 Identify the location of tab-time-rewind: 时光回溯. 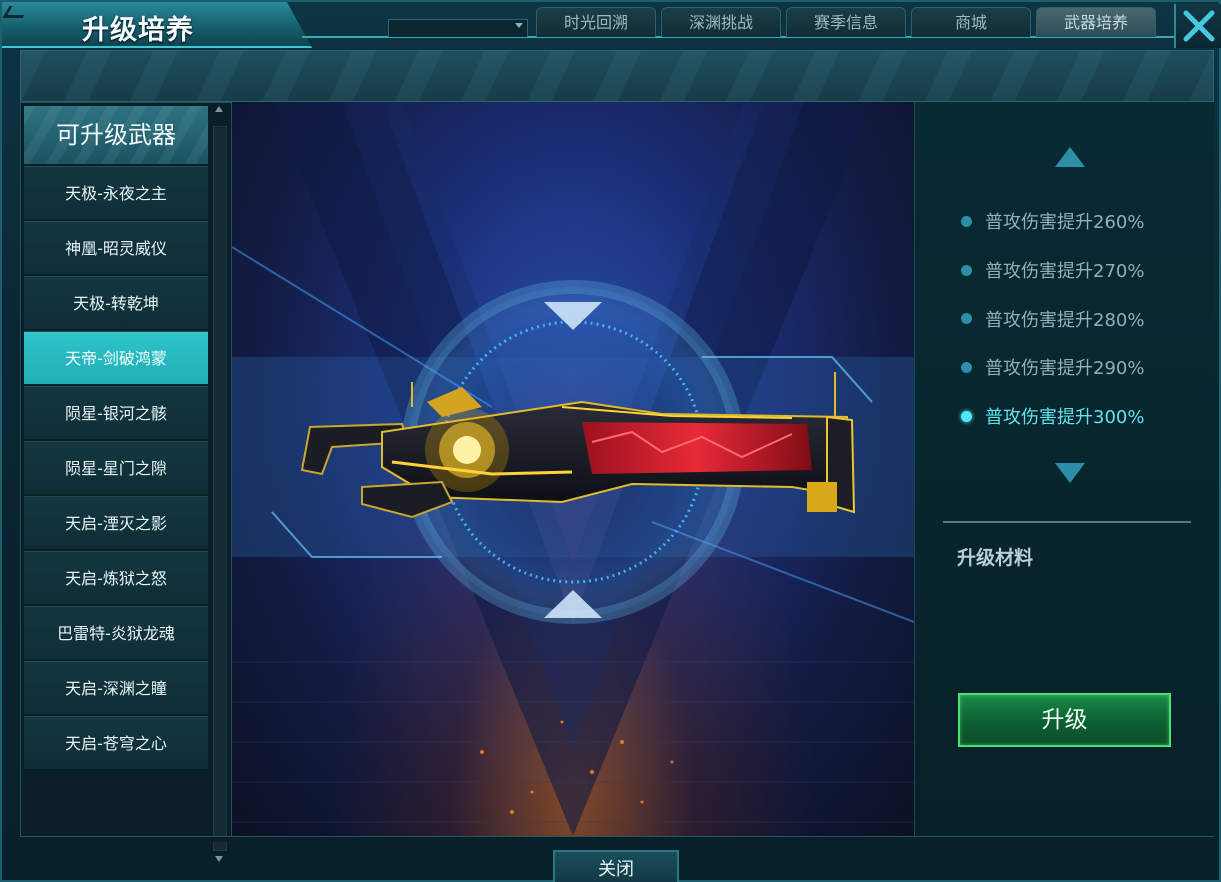
(596, 22).